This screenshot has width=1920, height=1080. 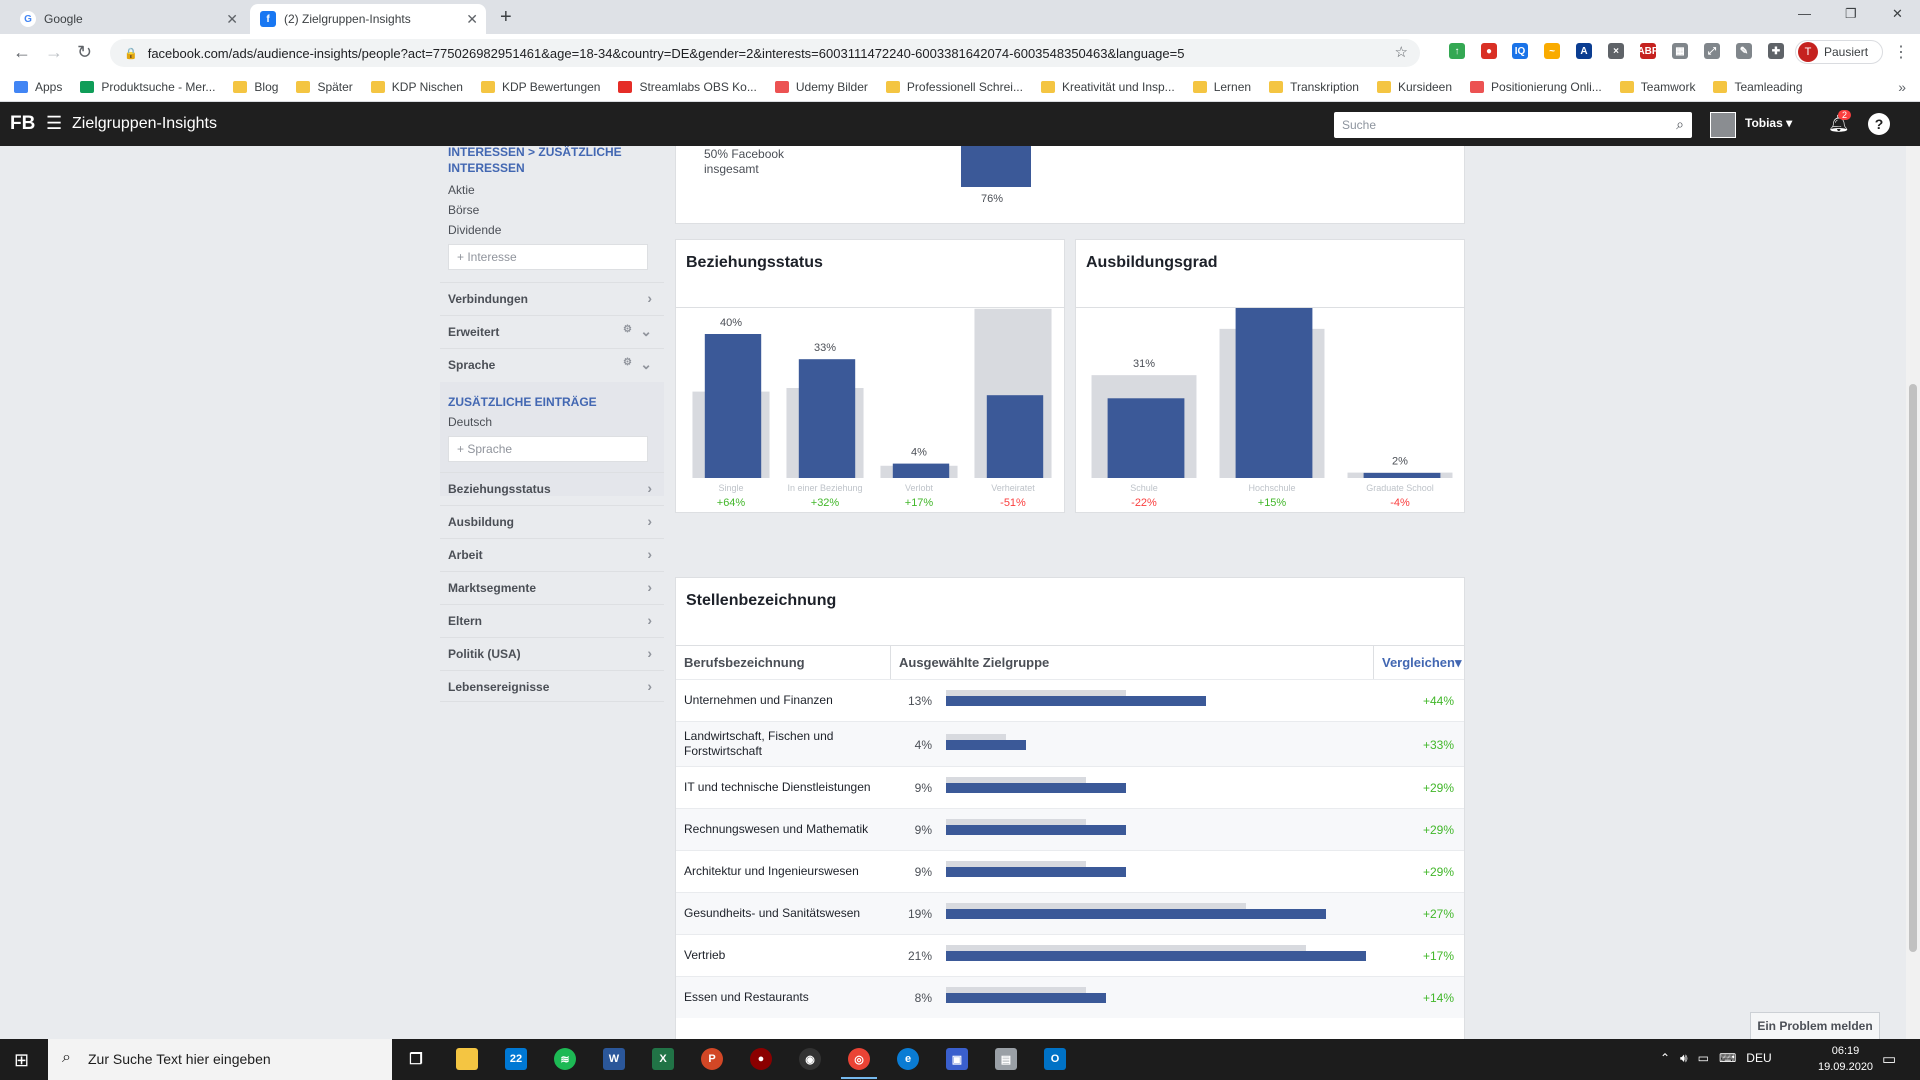 What do you see at coordinates (552, 653) in the screenshot?
I see `sidebar-item-politik: Politik (USA) ›` at bounding box center [552, 653].